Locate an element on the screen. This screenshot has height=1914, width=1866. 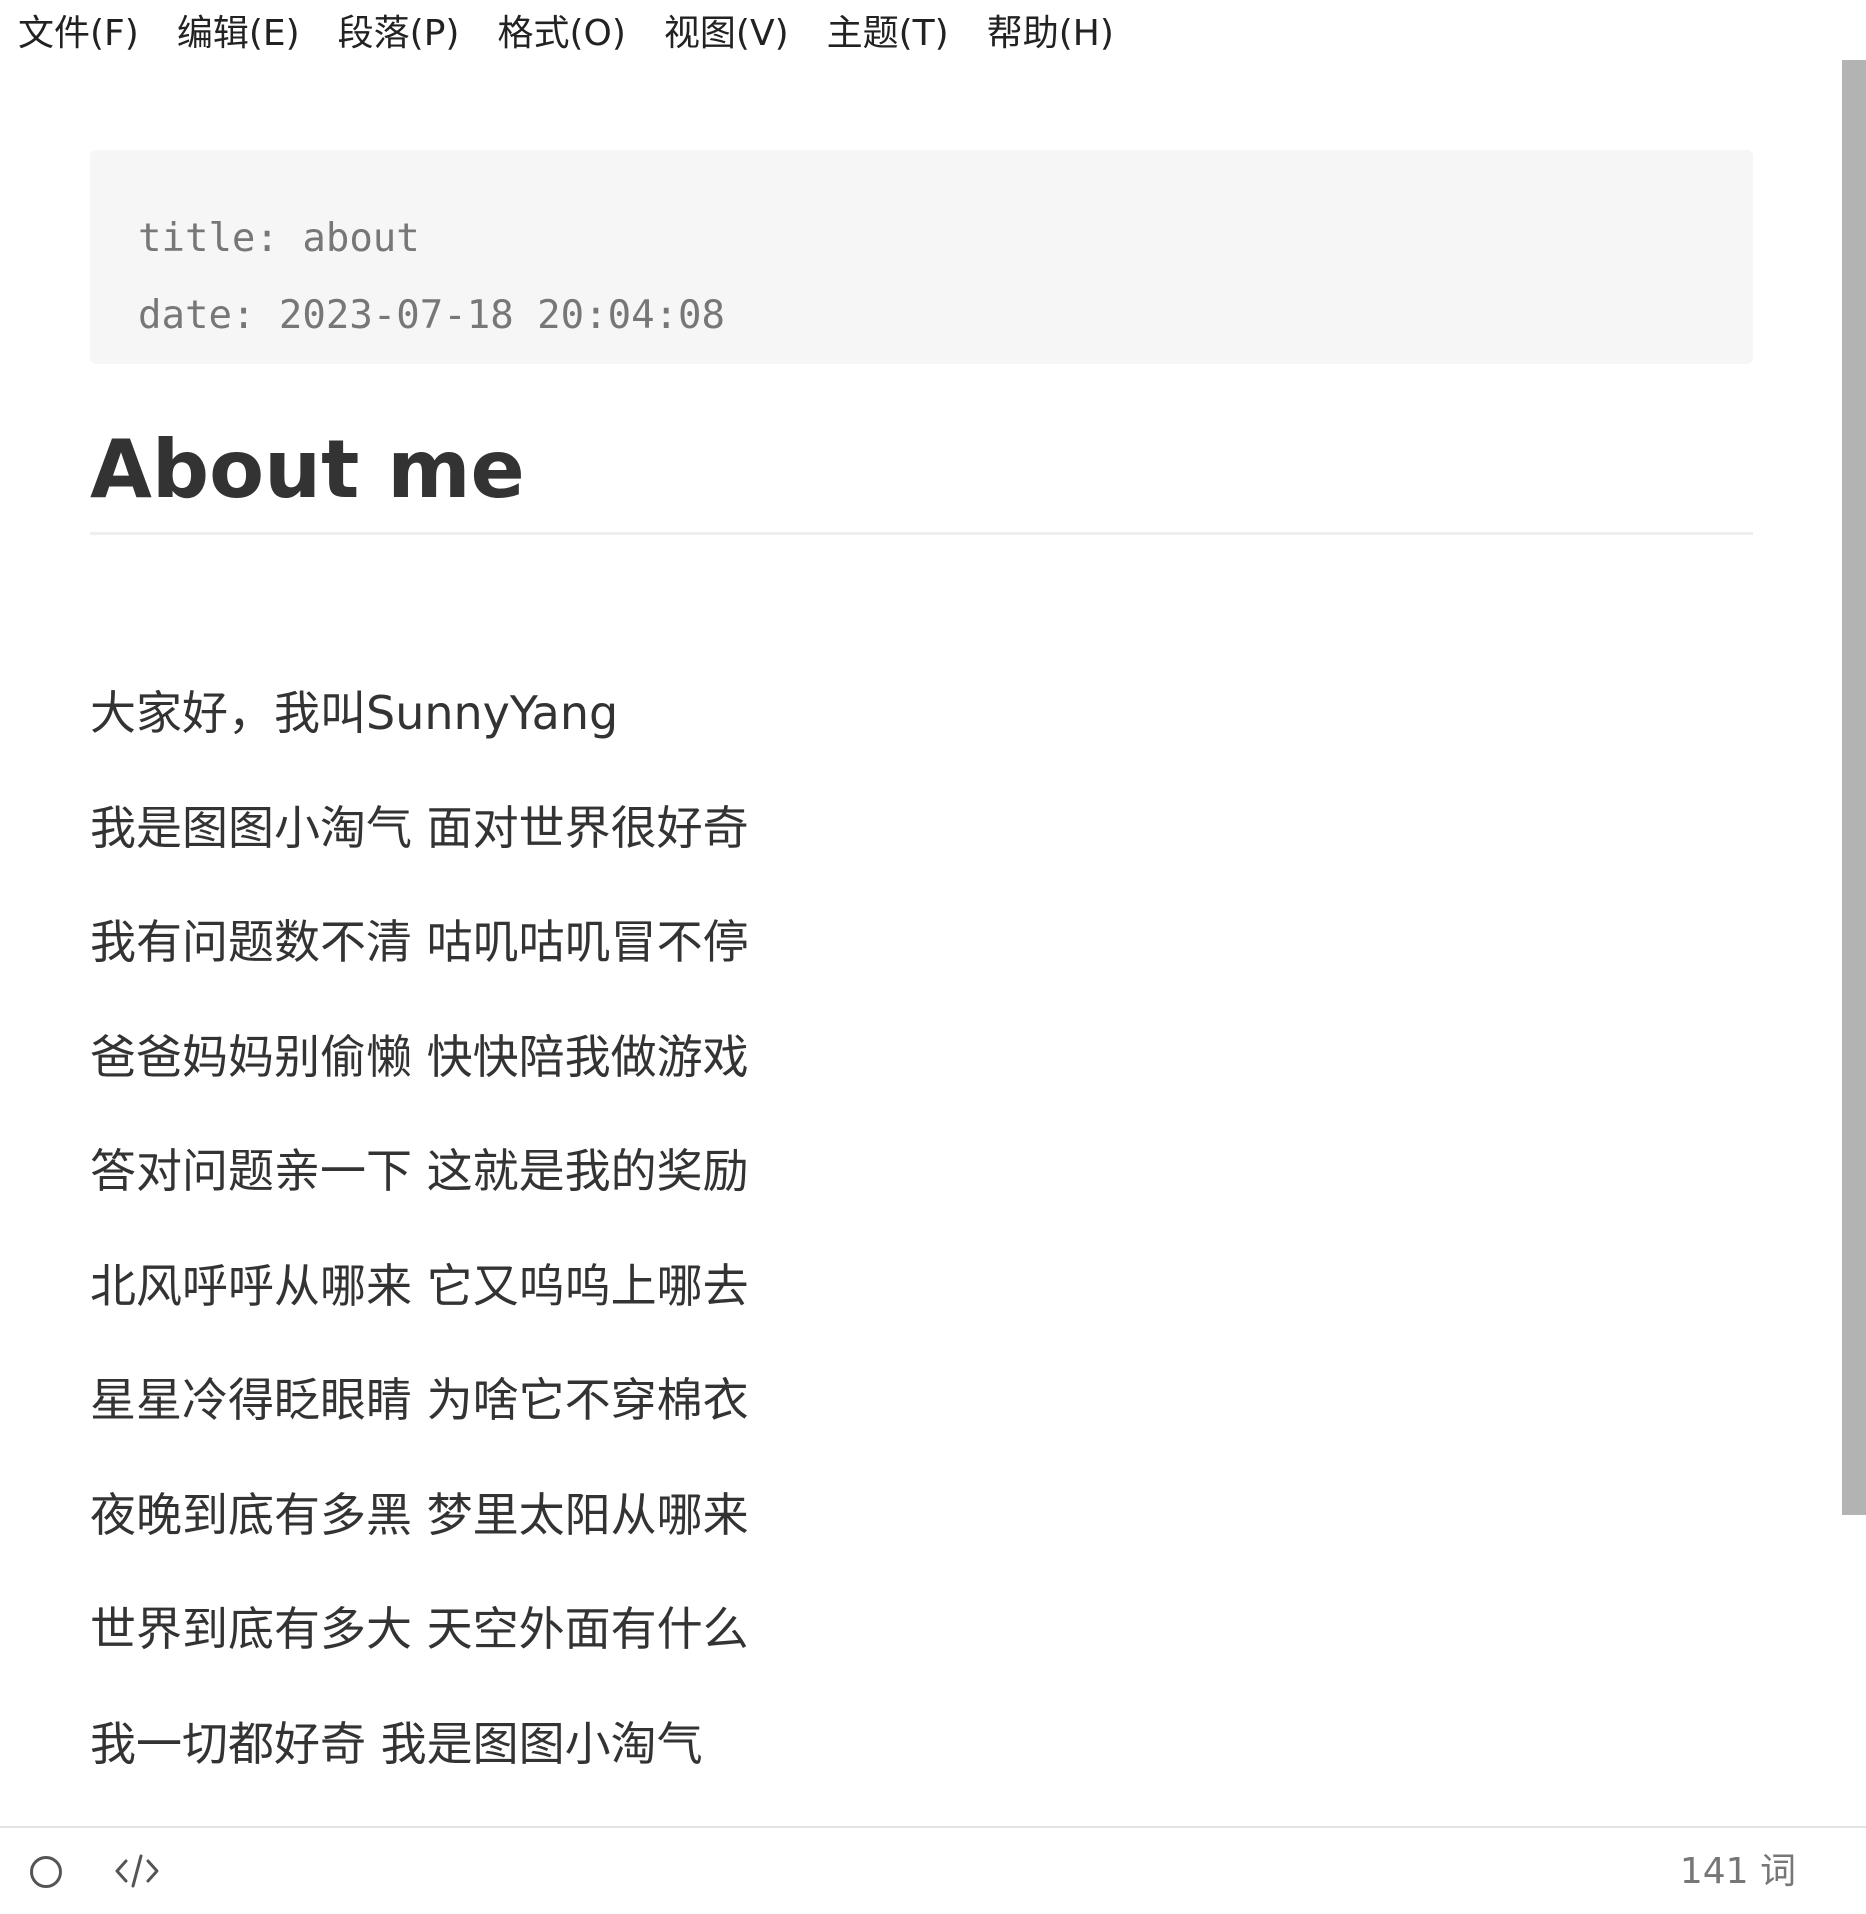
menu-paragraph: 段落(P) is located at coordinates (399, 34).